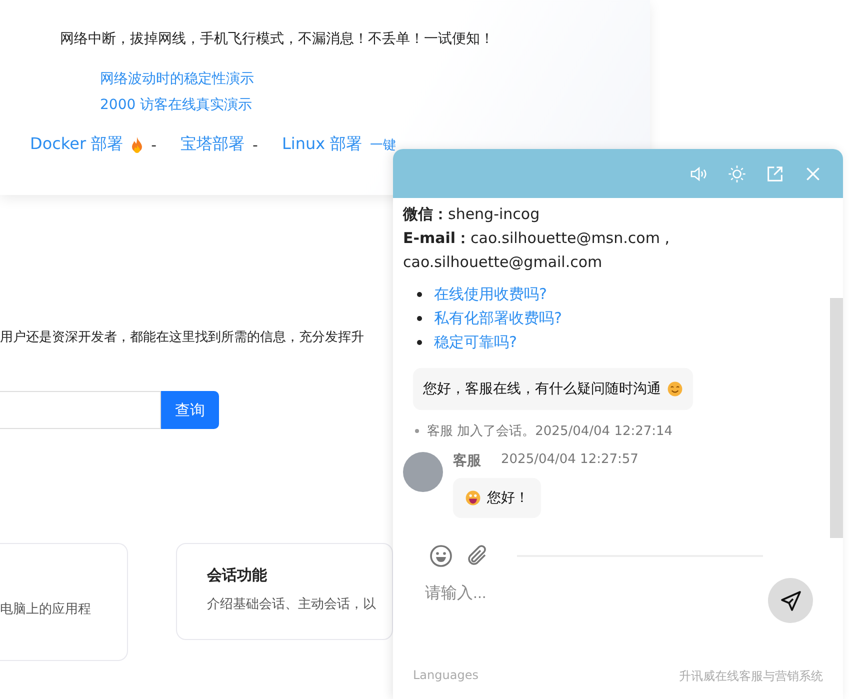  What do you see at coordinates (375, 79) in the screenshot?
I see `demo-link: 网络波动时的稳定性演示` at bounding box center [375, 79].